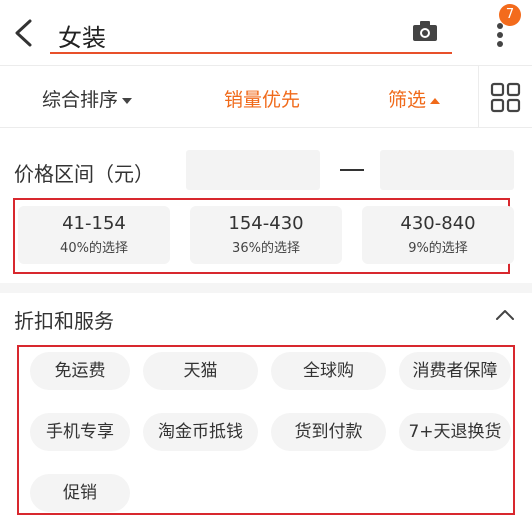 The height and width of the screenshot is (522, 532). Describe the element at coordinates (266, 288) in the screenshot. I see `section-divider` at that location.